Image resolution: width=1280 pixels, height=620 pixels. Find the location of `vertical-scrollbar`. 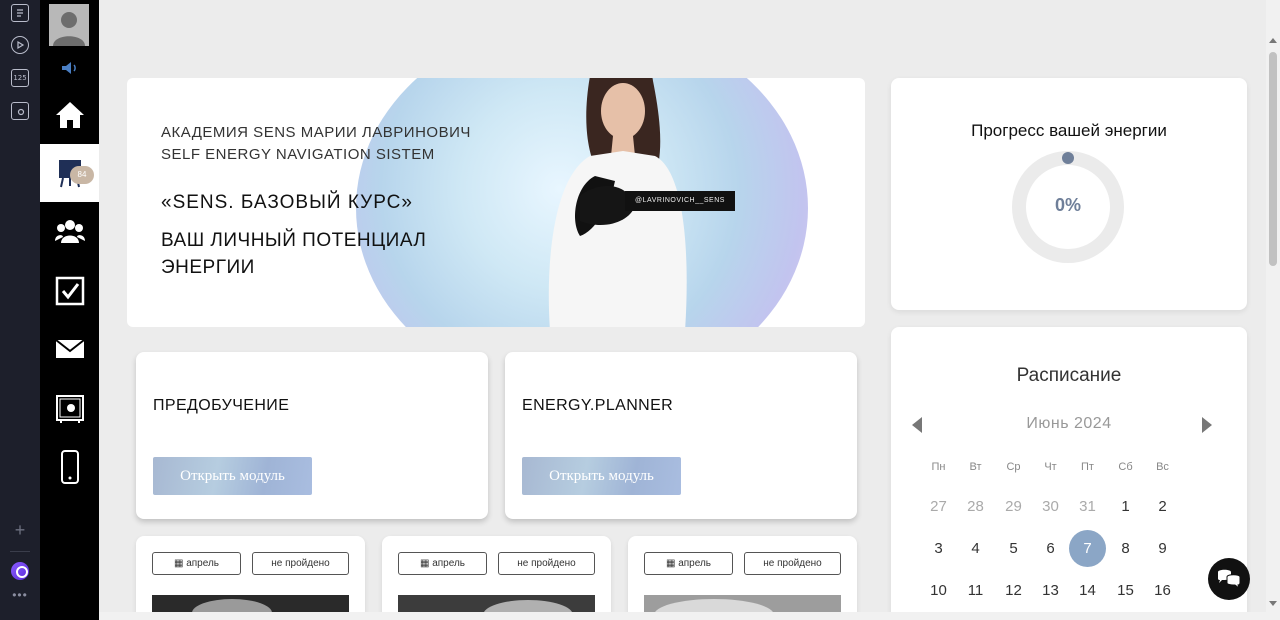

vertical-scrollbar is located at coordinates (1273, 310).